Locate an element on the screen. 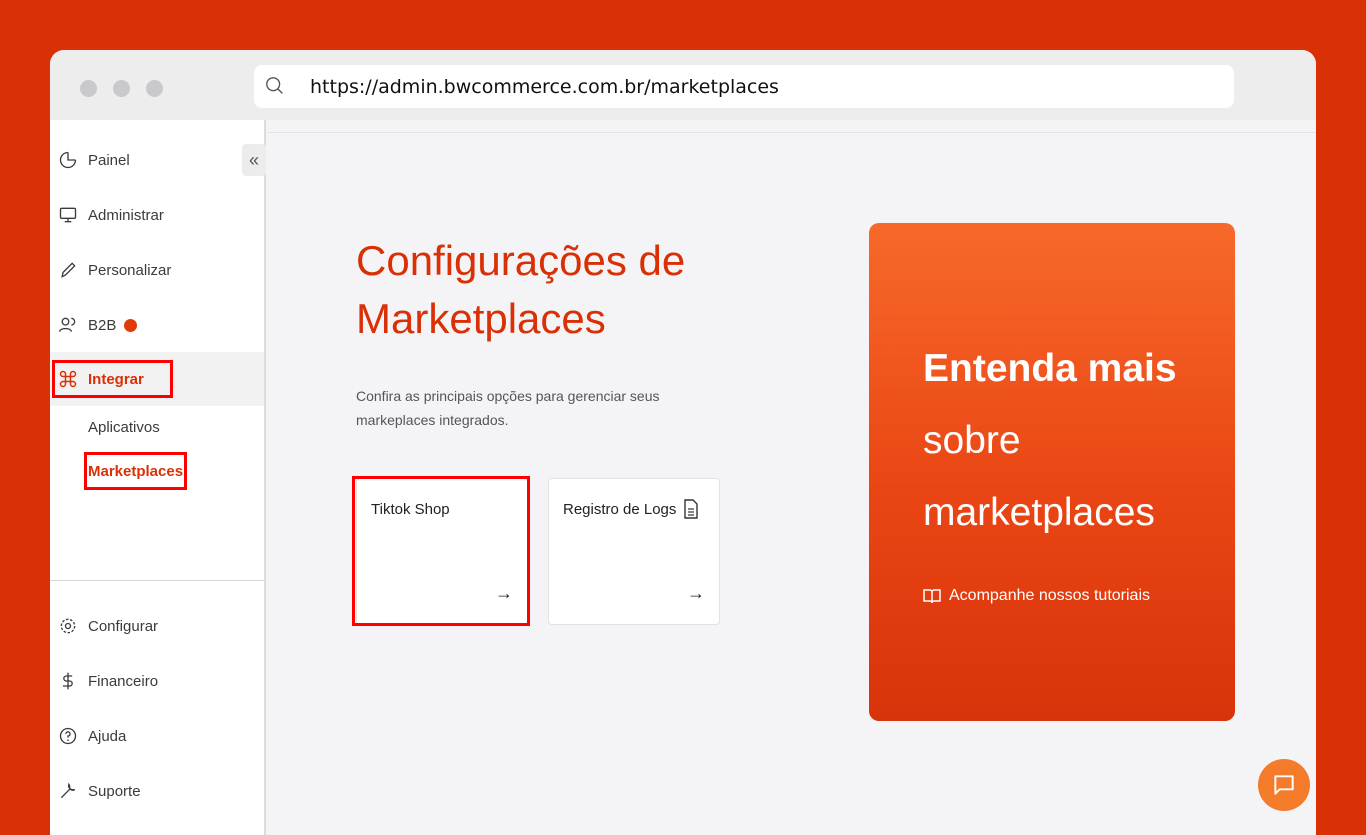  sidebar-item-label: Suporte is located at coordinates (114, 791).